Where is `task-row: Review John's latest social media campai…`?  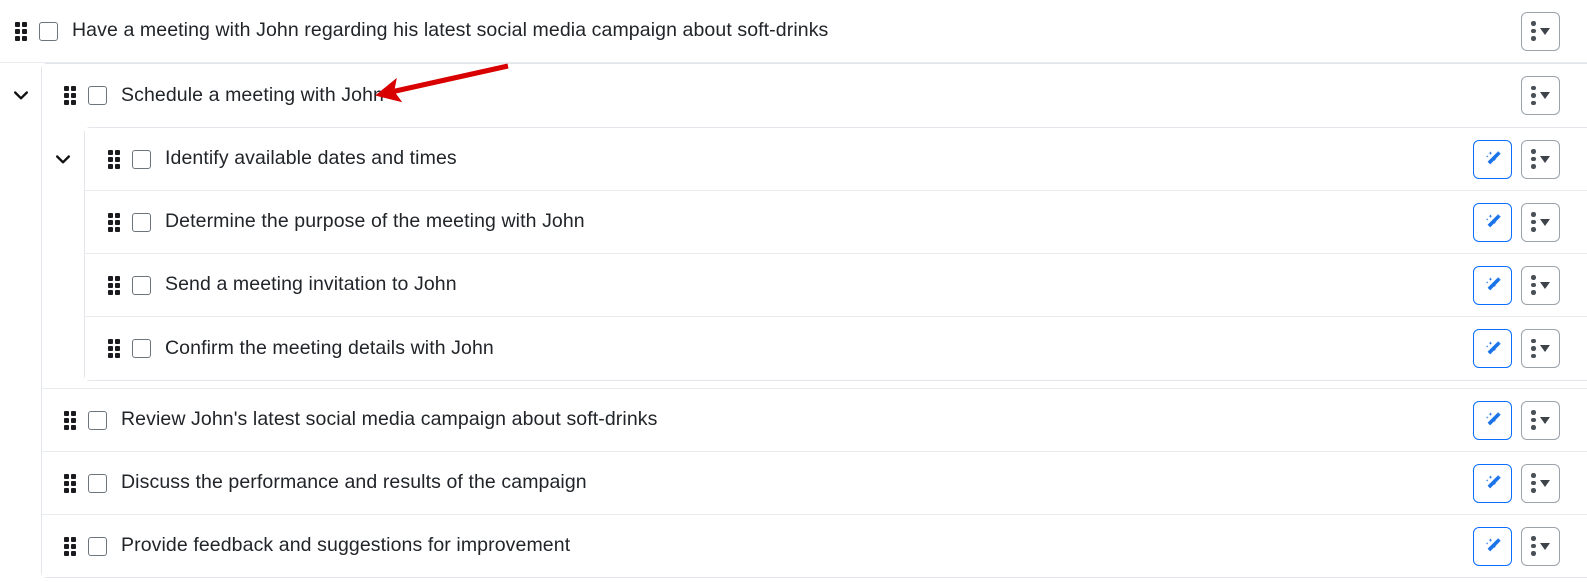 task-row: Review John's latest social media campai… is located at coordinates (814, 419).